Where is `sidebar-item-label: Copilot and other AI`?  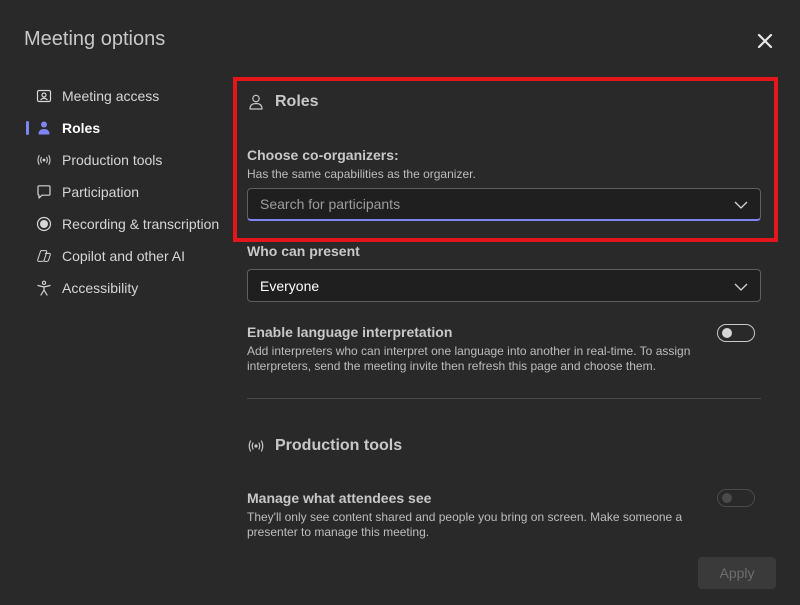
sidebar-item-label: Copilot and other AI is located at coordinates (123, 256).